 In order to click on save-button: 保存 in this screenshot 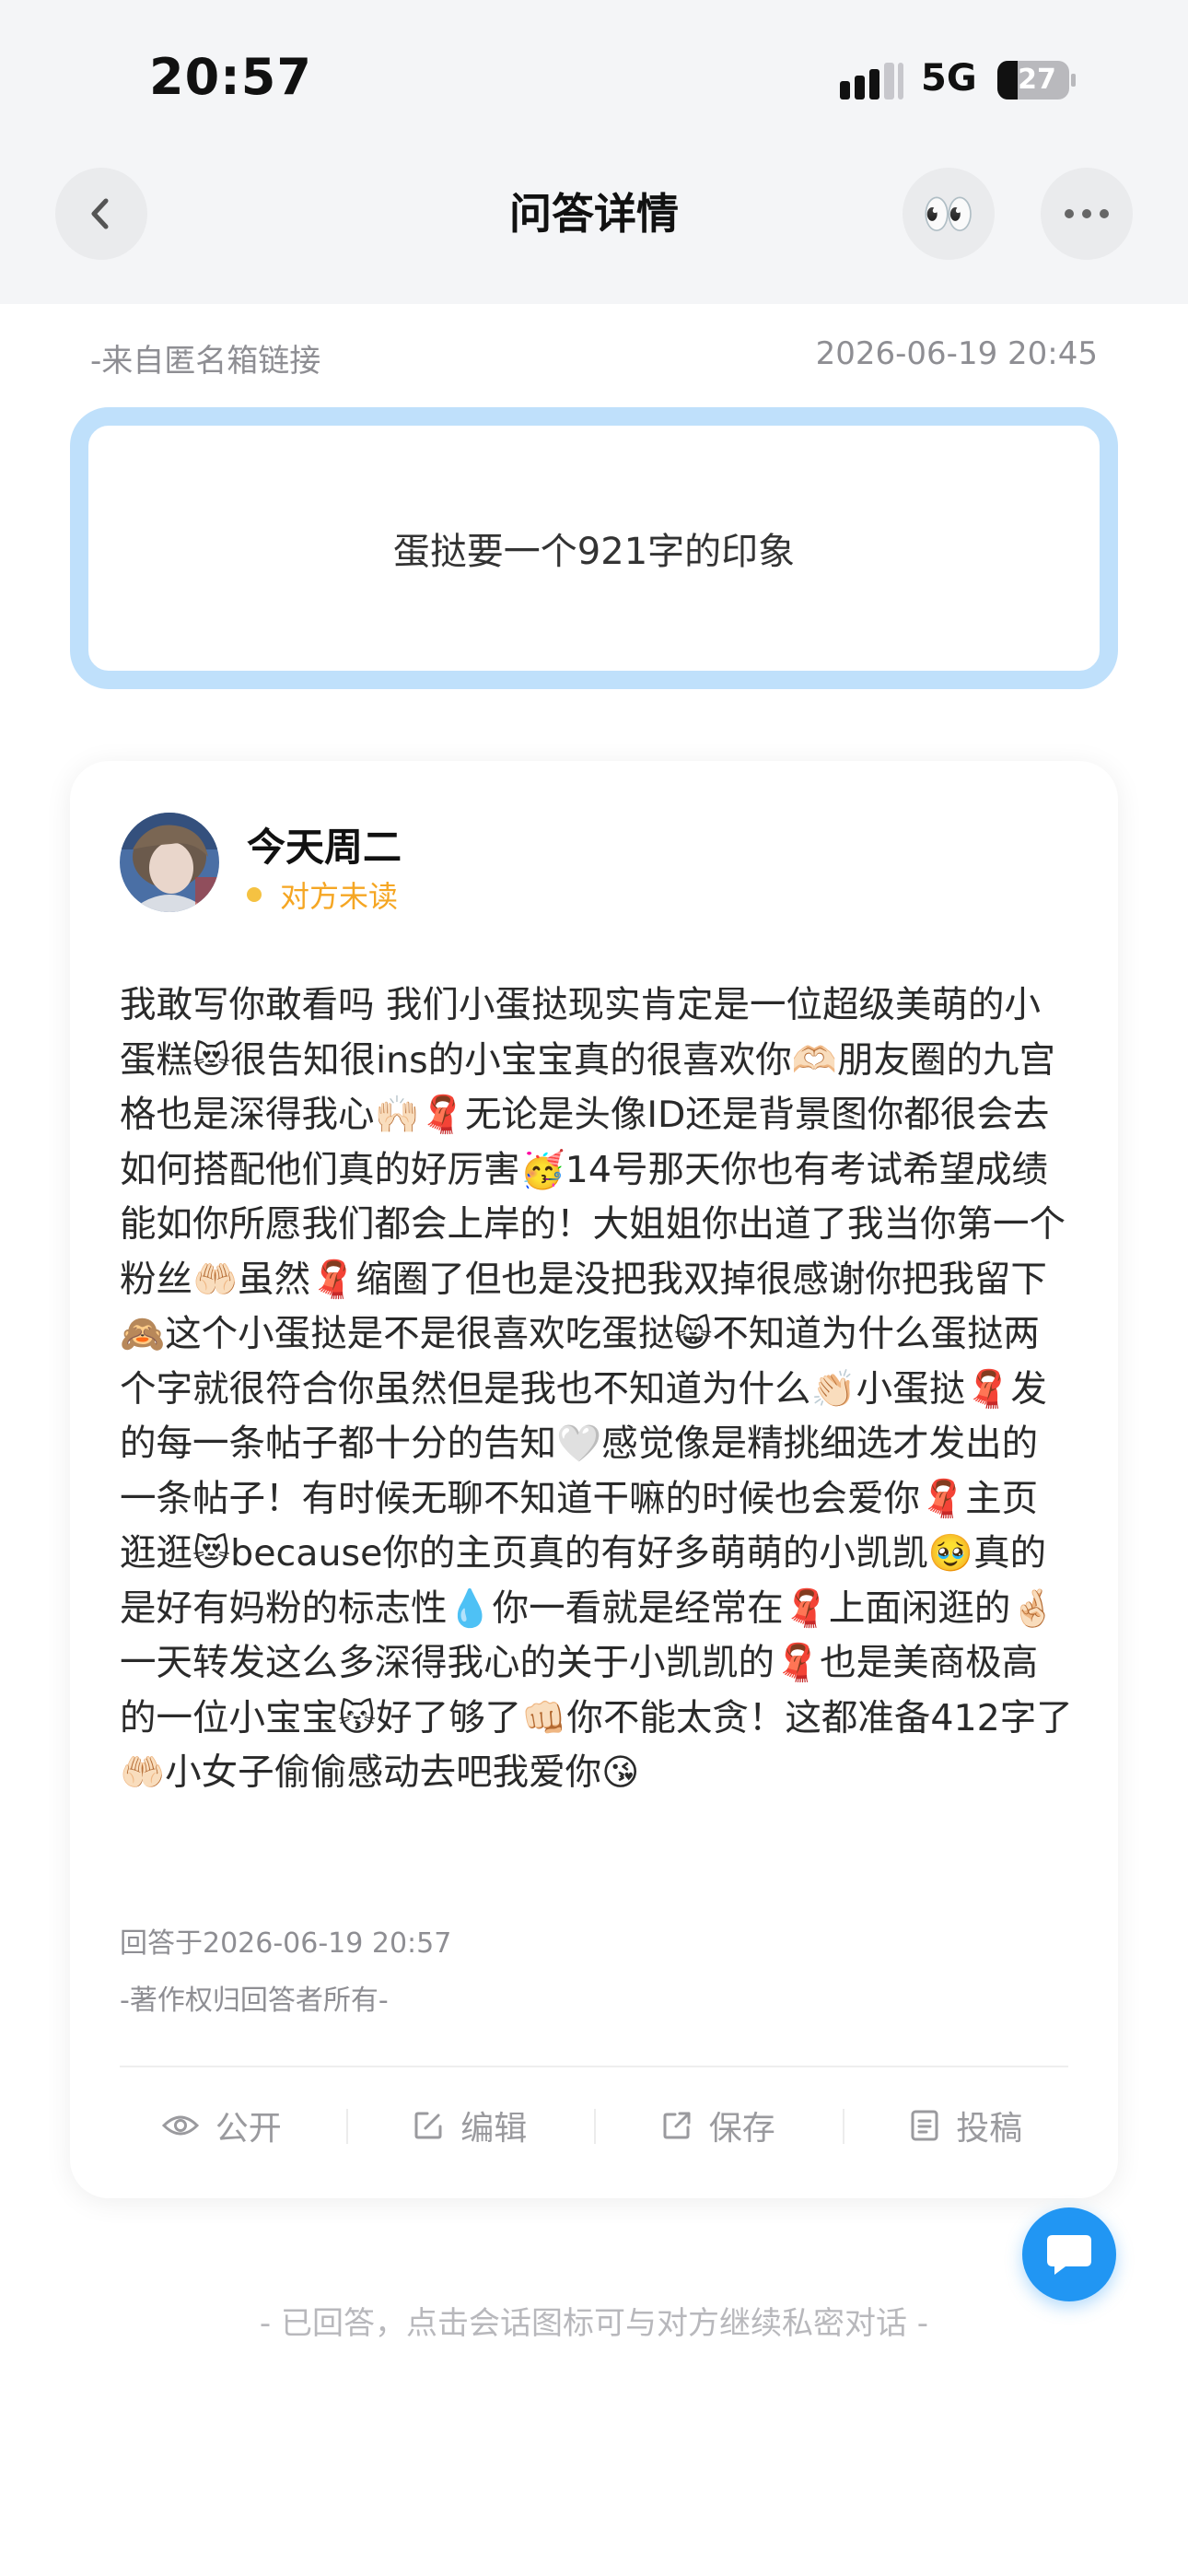, I will do `click(719, 2125)`.